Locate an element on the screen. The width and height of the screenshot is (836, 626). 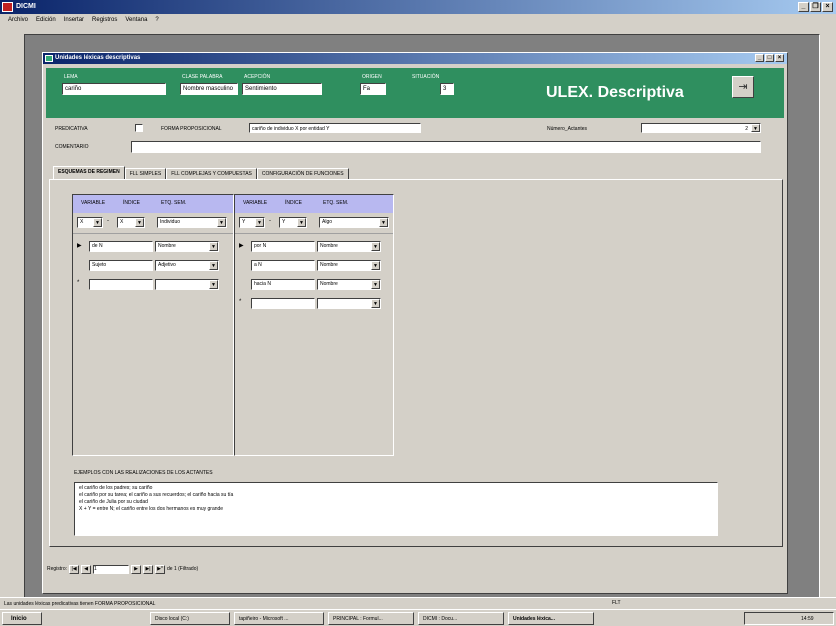
left-row-new-prep is located at coordinates (121, 284).